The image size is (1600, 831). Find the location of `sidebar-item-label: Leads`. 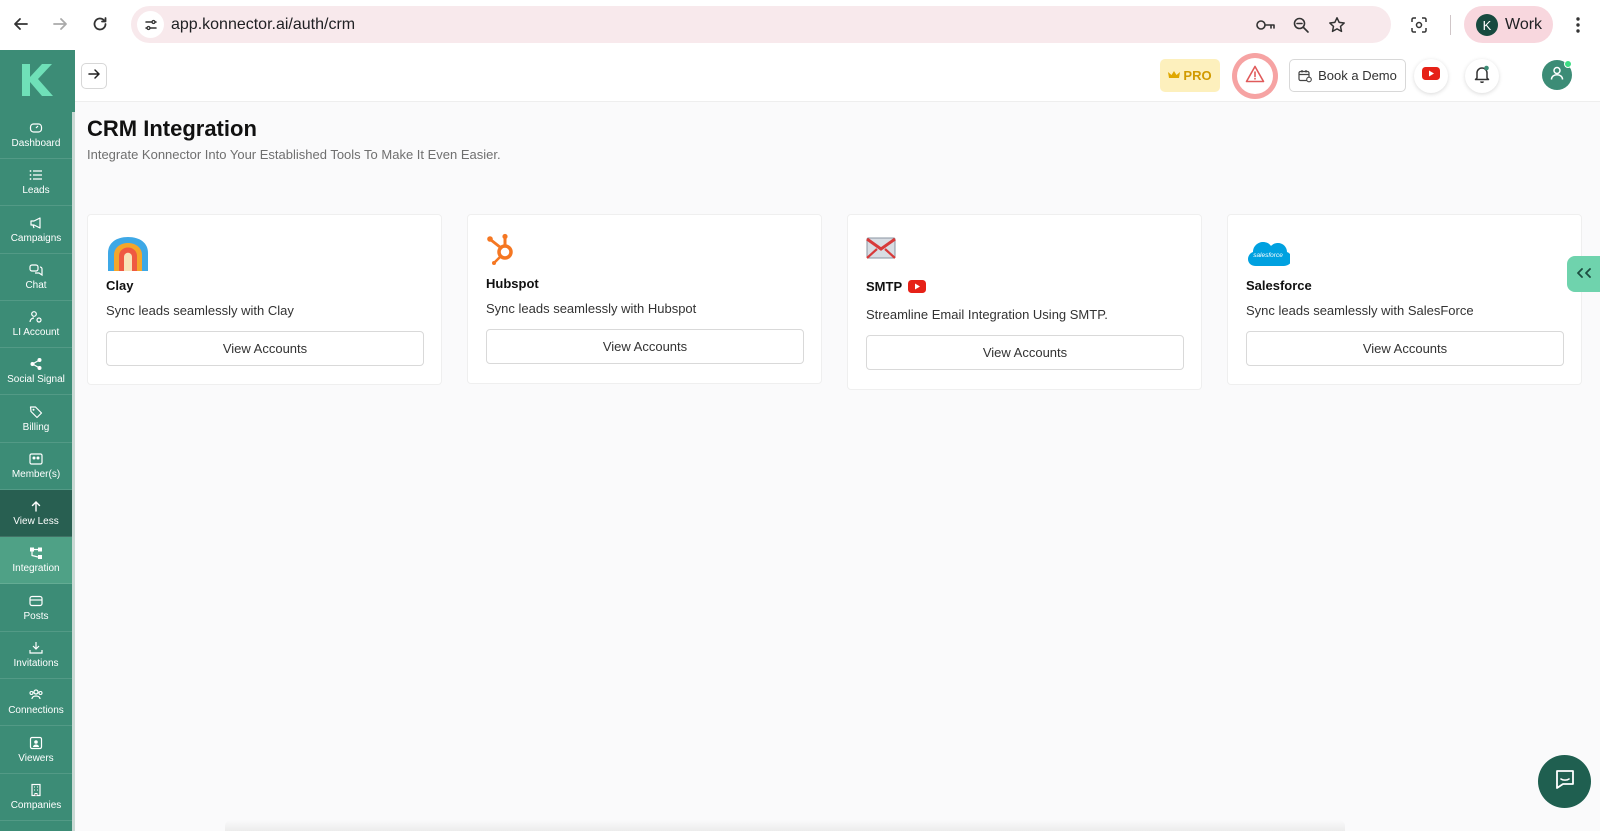

sidebar-item-label: Leads is located at coordinates (36, 190).